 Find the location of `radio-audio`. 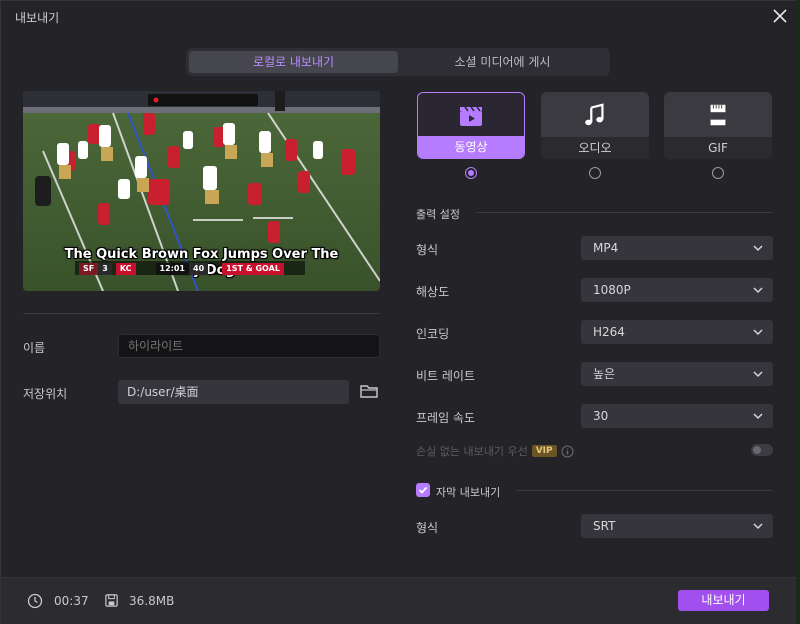

radio-audio is located at coordinates (595, 173).